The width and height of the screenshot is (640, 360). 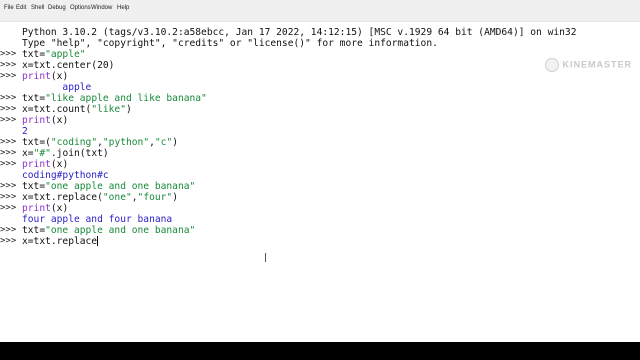 I want to click on current-input-line: x=txt.replace, so click(x=60, y=241).